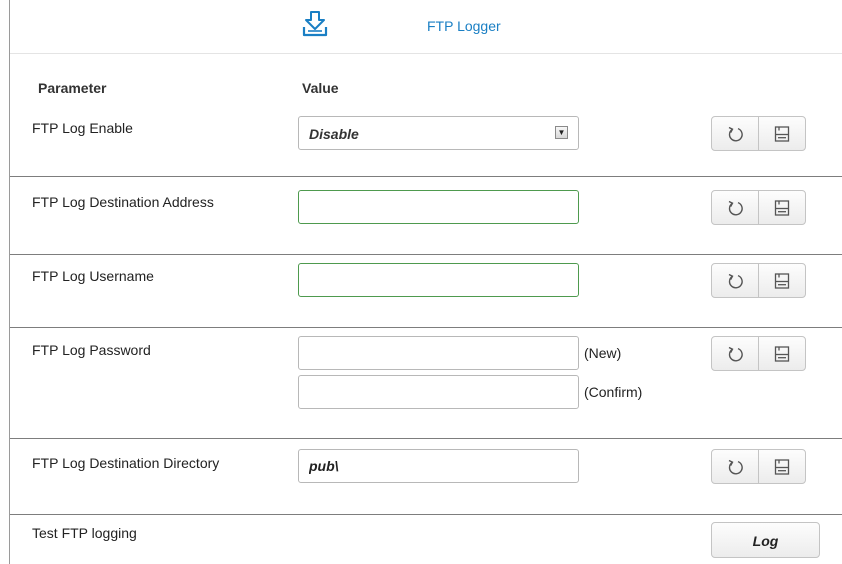  What do you see at coordinates (765, 540) in the screenshot?
I see `log-button: Log` at bounding box center [765, 540].